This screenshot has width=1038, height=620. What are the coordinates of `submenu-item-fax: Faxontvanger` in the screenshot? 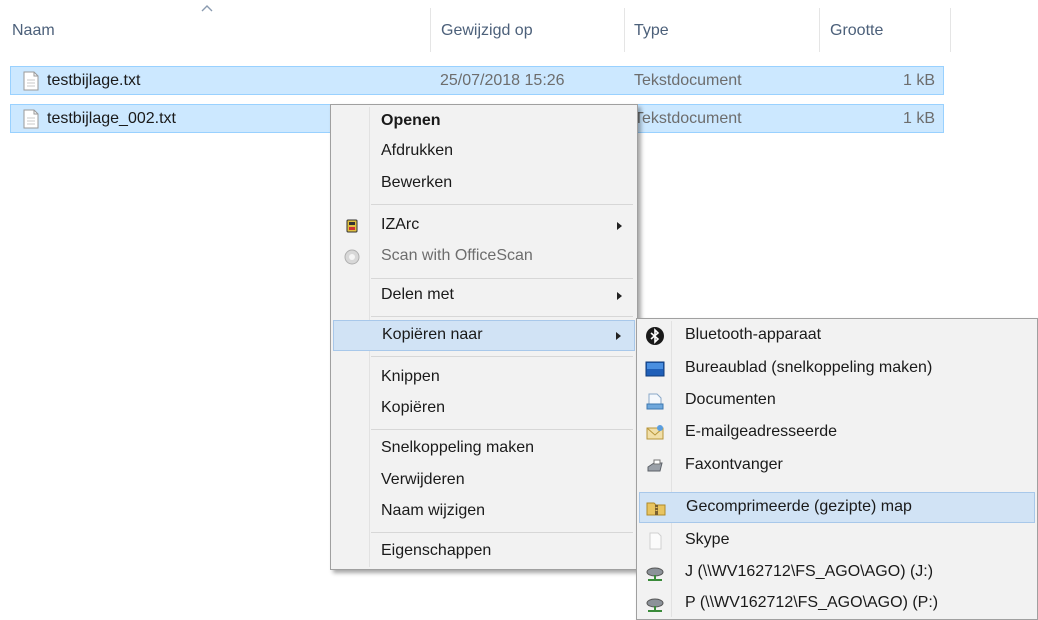 It's located at (837, 466).